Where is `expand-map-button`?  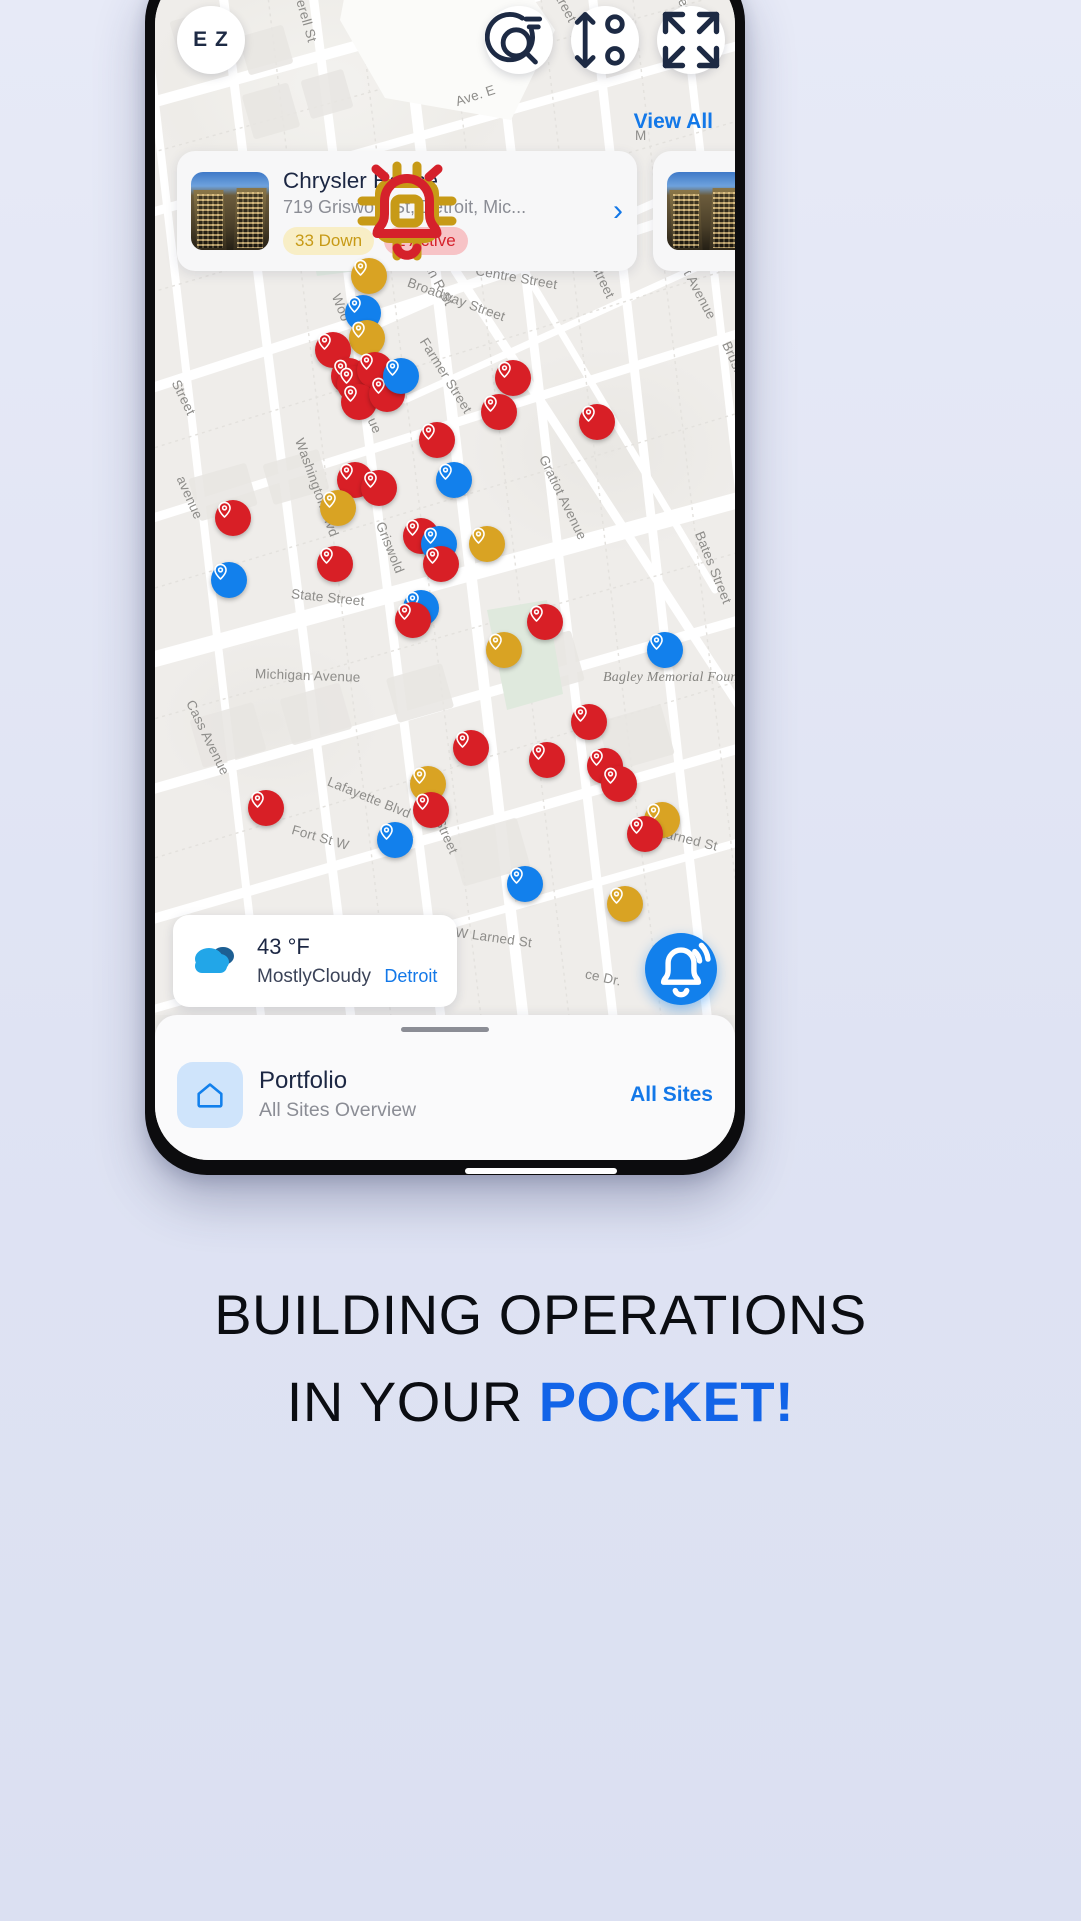
expand-map-button is located at coordinates (691, 40).